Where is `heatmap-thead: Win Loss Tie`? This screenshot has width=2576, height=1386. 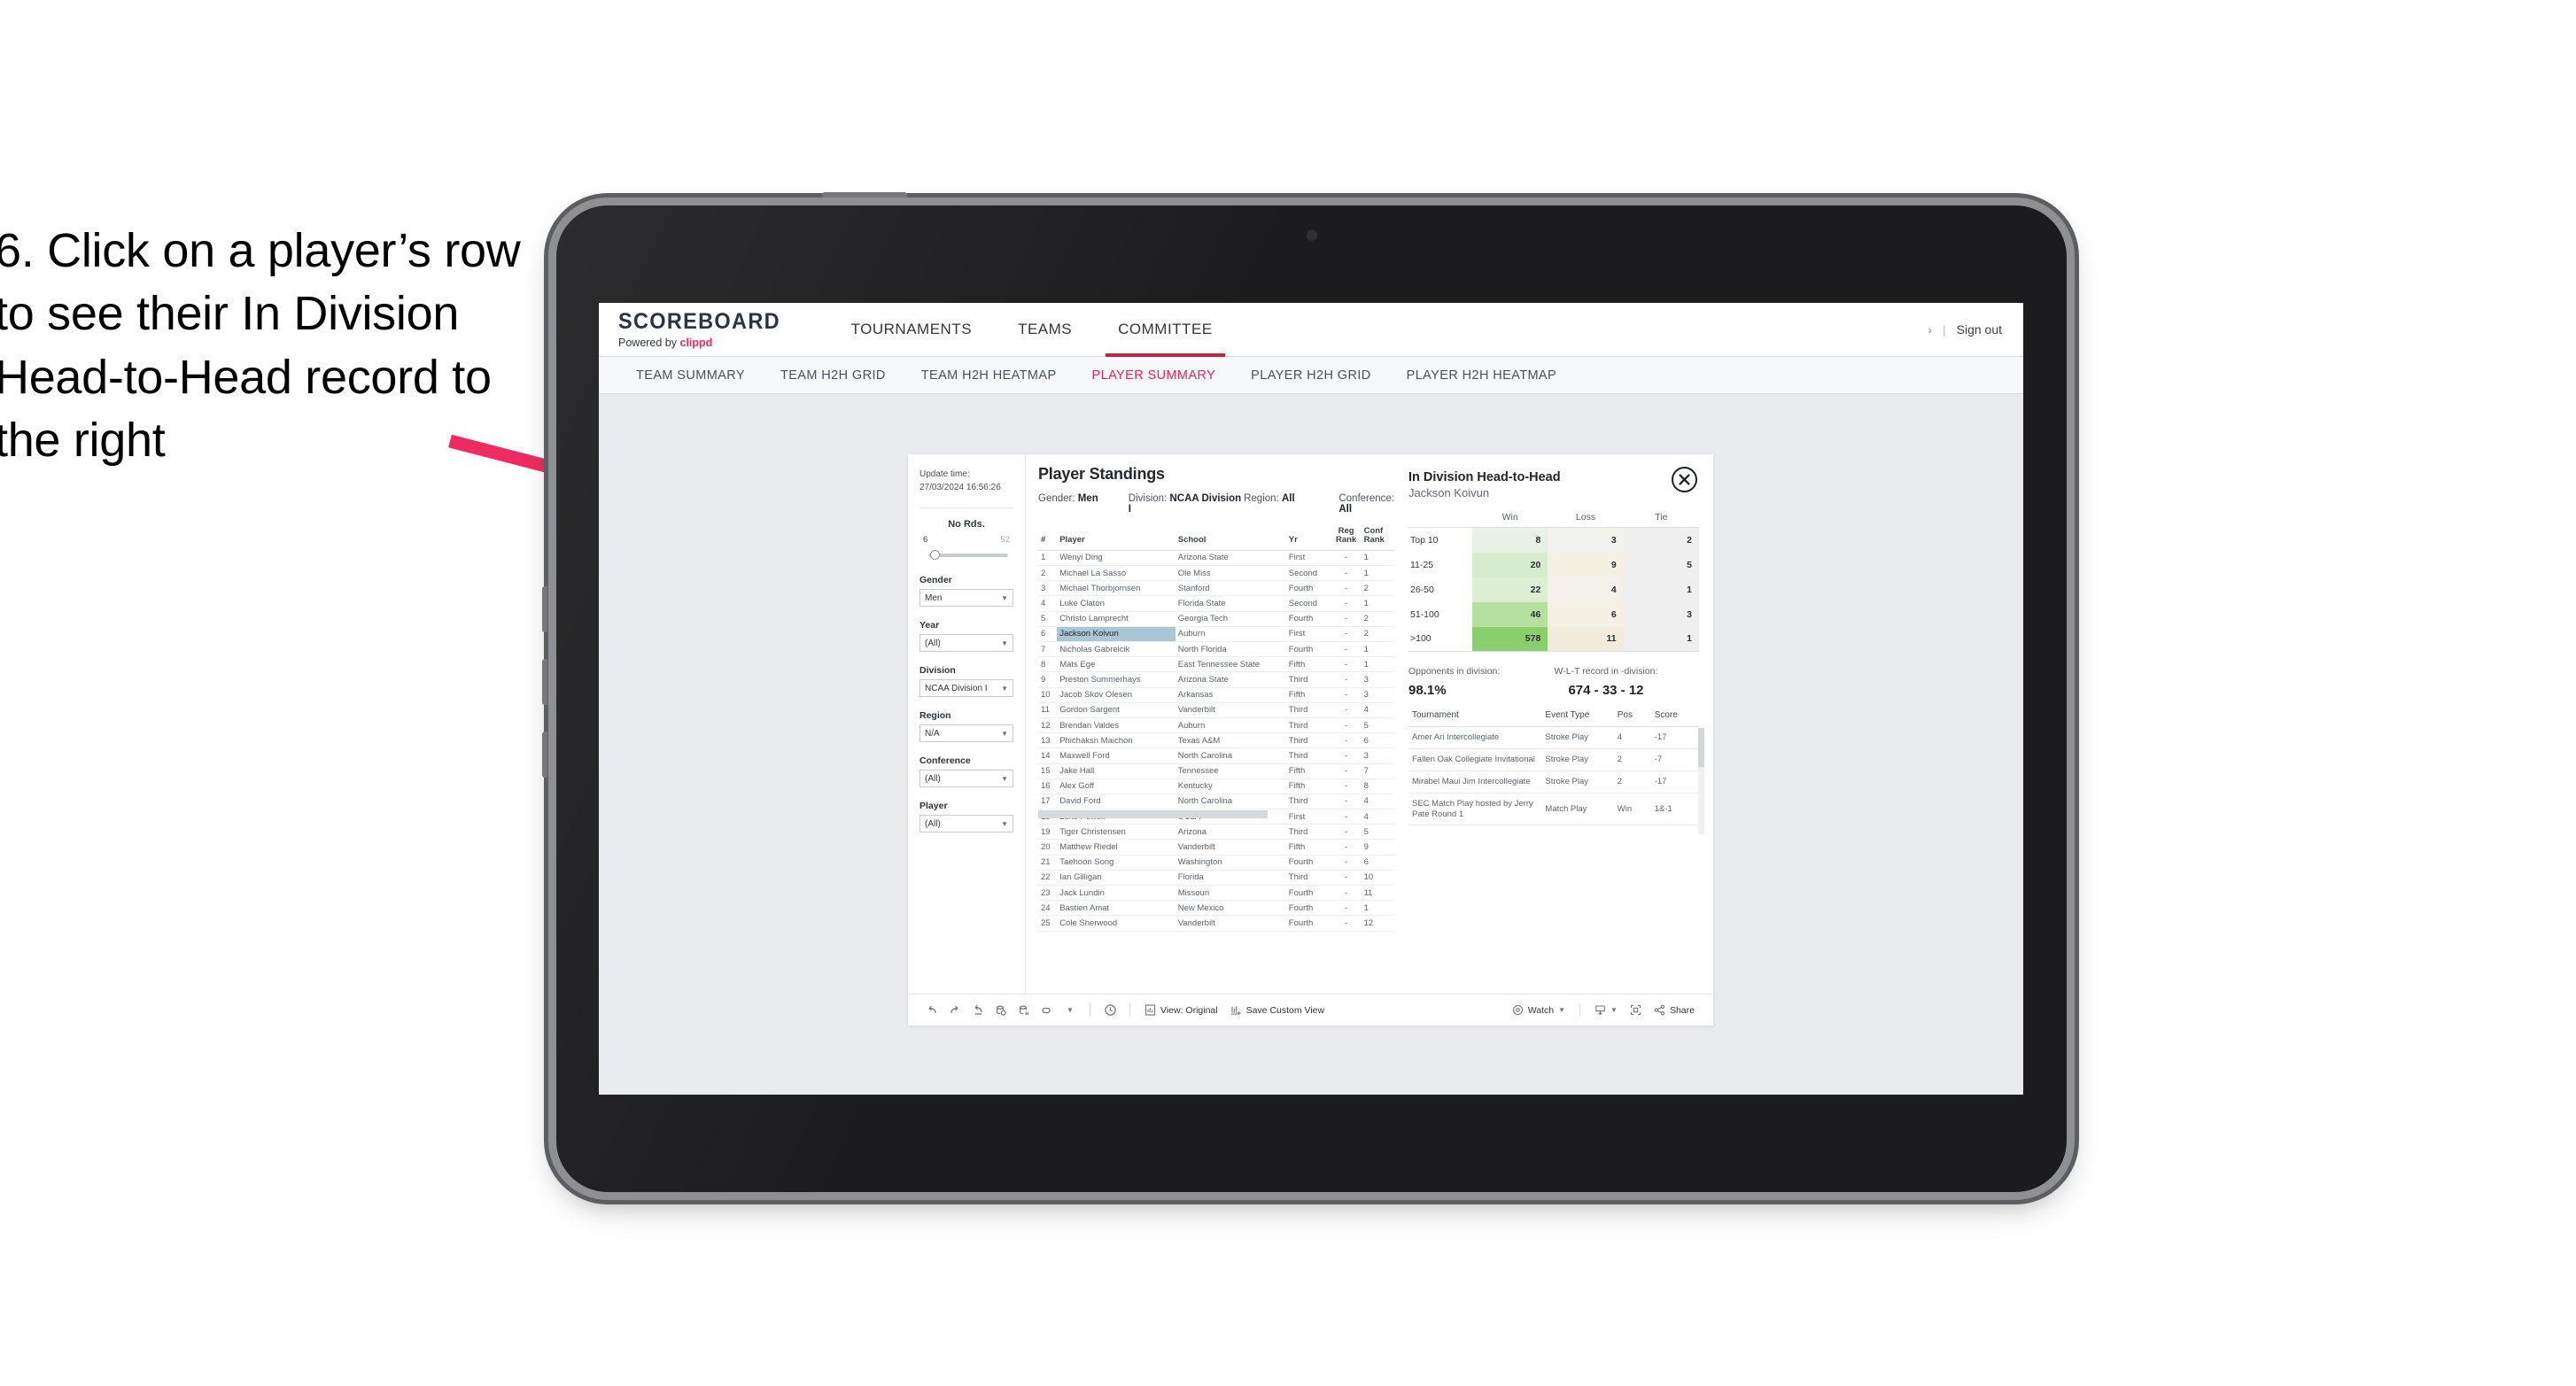
heatmap-thead: Win Loss Tie is located at coordinates (1553, 520).